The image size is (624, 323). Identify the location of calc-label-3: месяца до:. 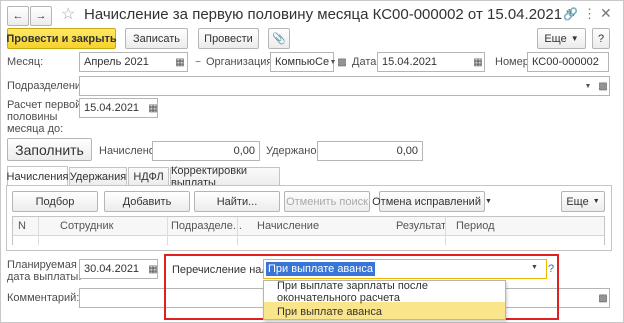
(35, 129).